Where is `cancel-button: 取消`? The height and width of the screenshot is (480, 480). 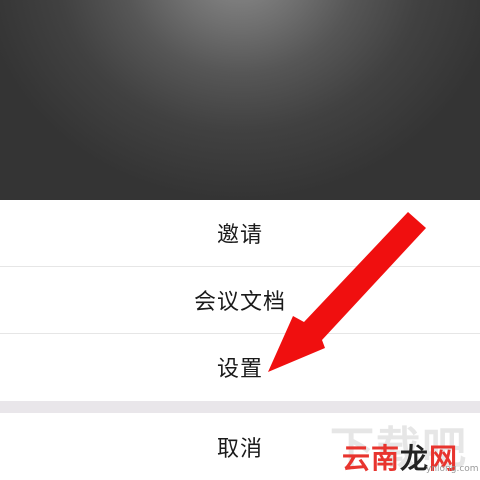 cancel-button: 取消 is located at coordinates (240, 447).